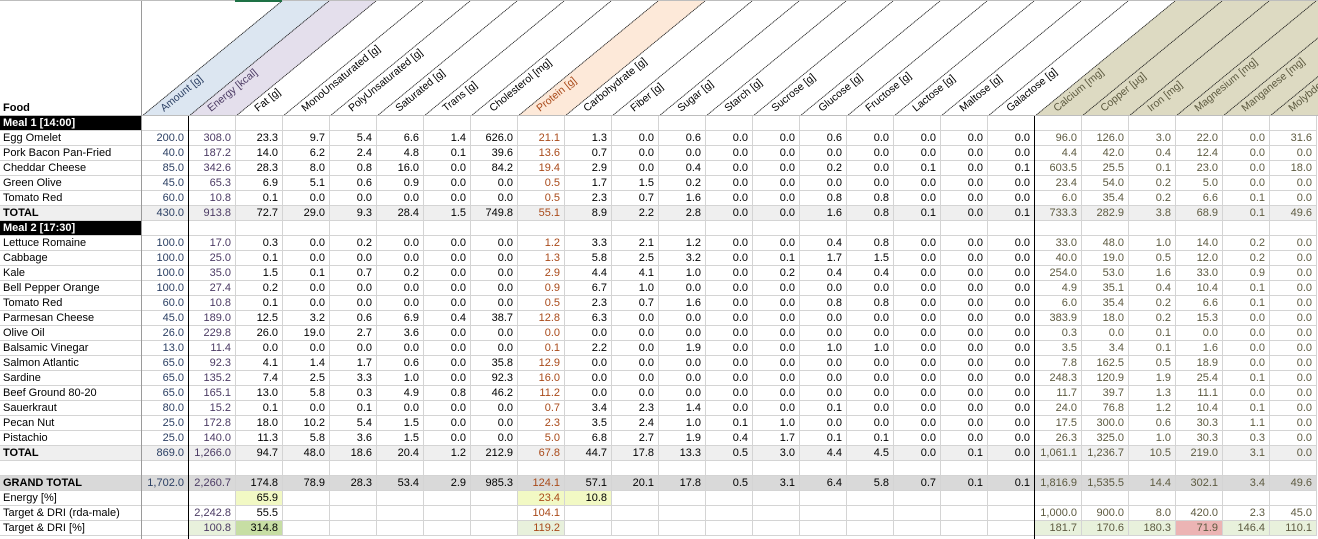  Describe the element at coordinates (729, 483) in the screenshot. I see `cell-starch: 0.5` at that location.